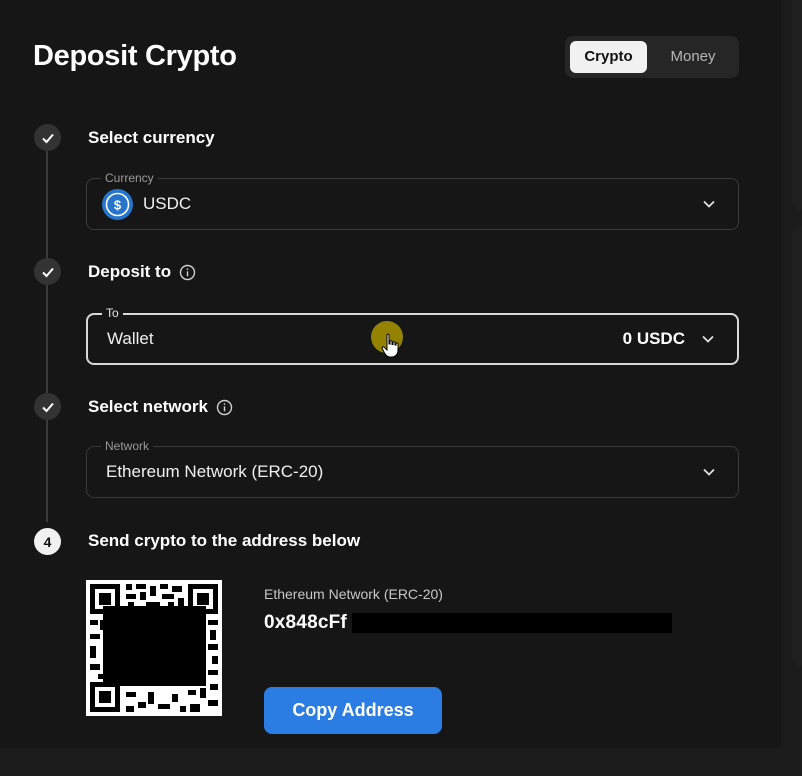 This screenshot has width=802, height=776. Describe the element at coordinates (693, 57) in the screenshot. I see `toggle-money: Money` at that location.